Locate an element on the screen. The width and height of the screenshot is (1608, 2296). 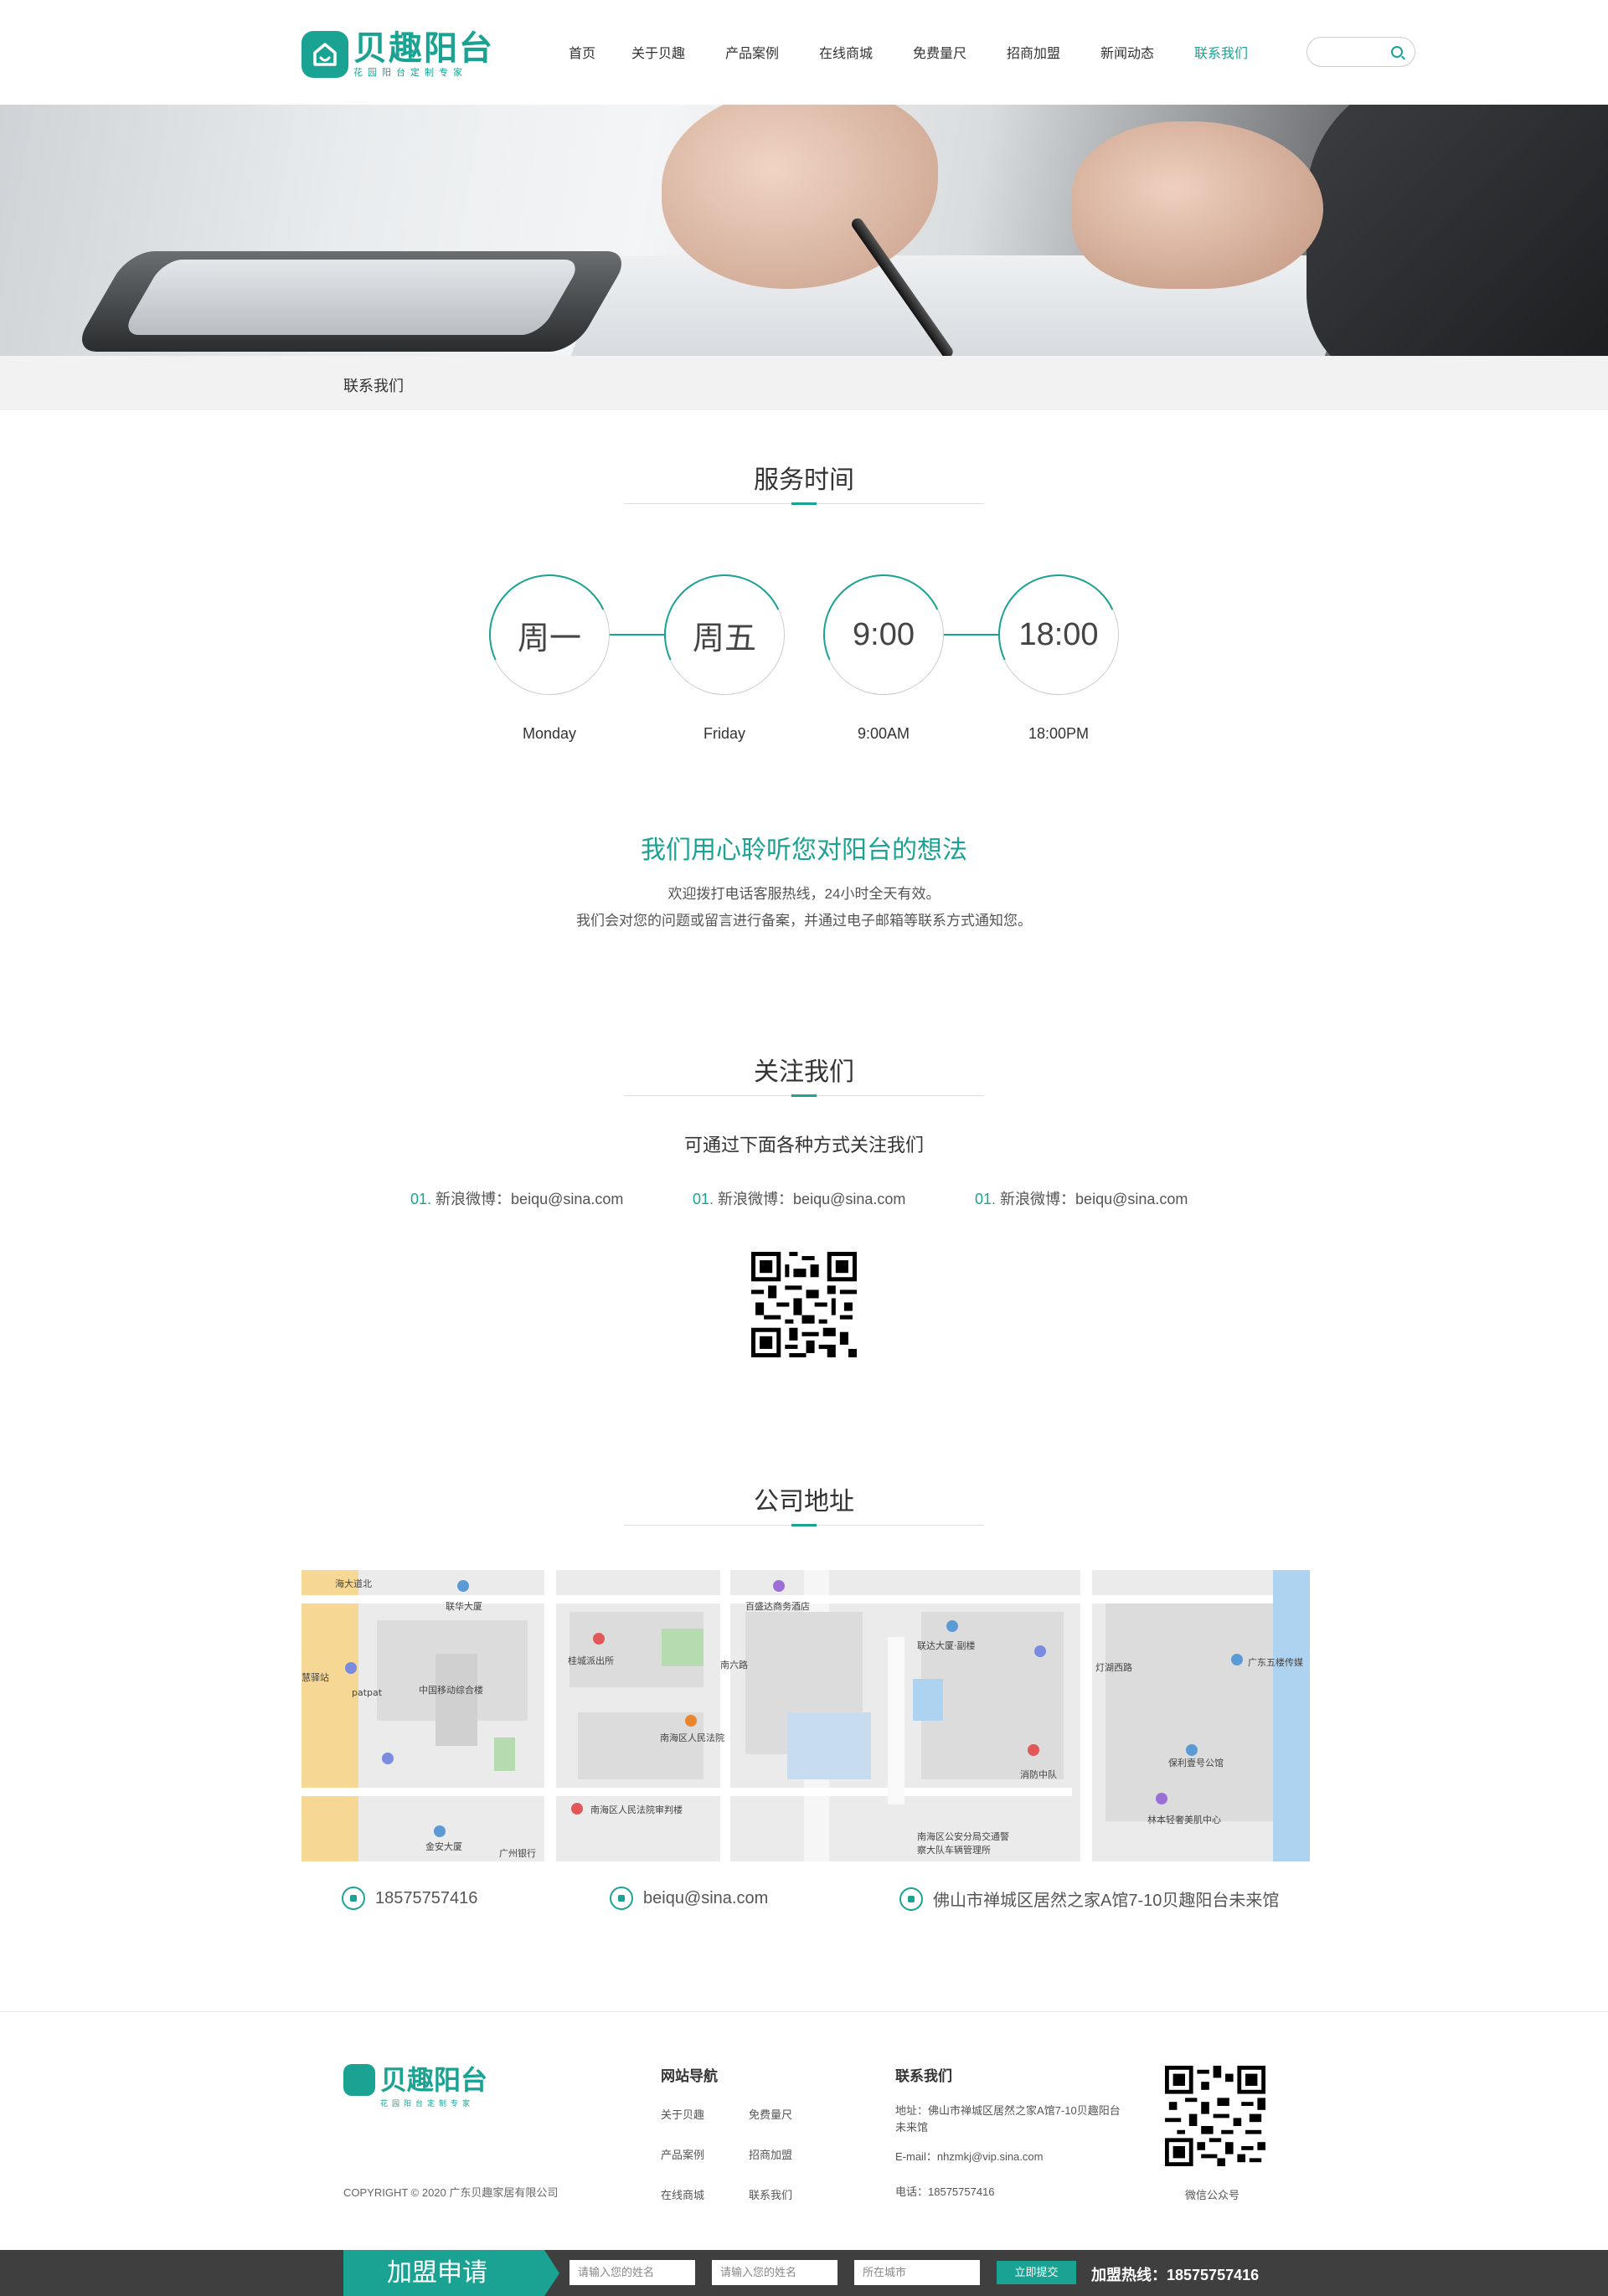
copyright: COPYRIGHT © 2020 广东贝趣家居有限公司 is located at coordinates (451, 2192).